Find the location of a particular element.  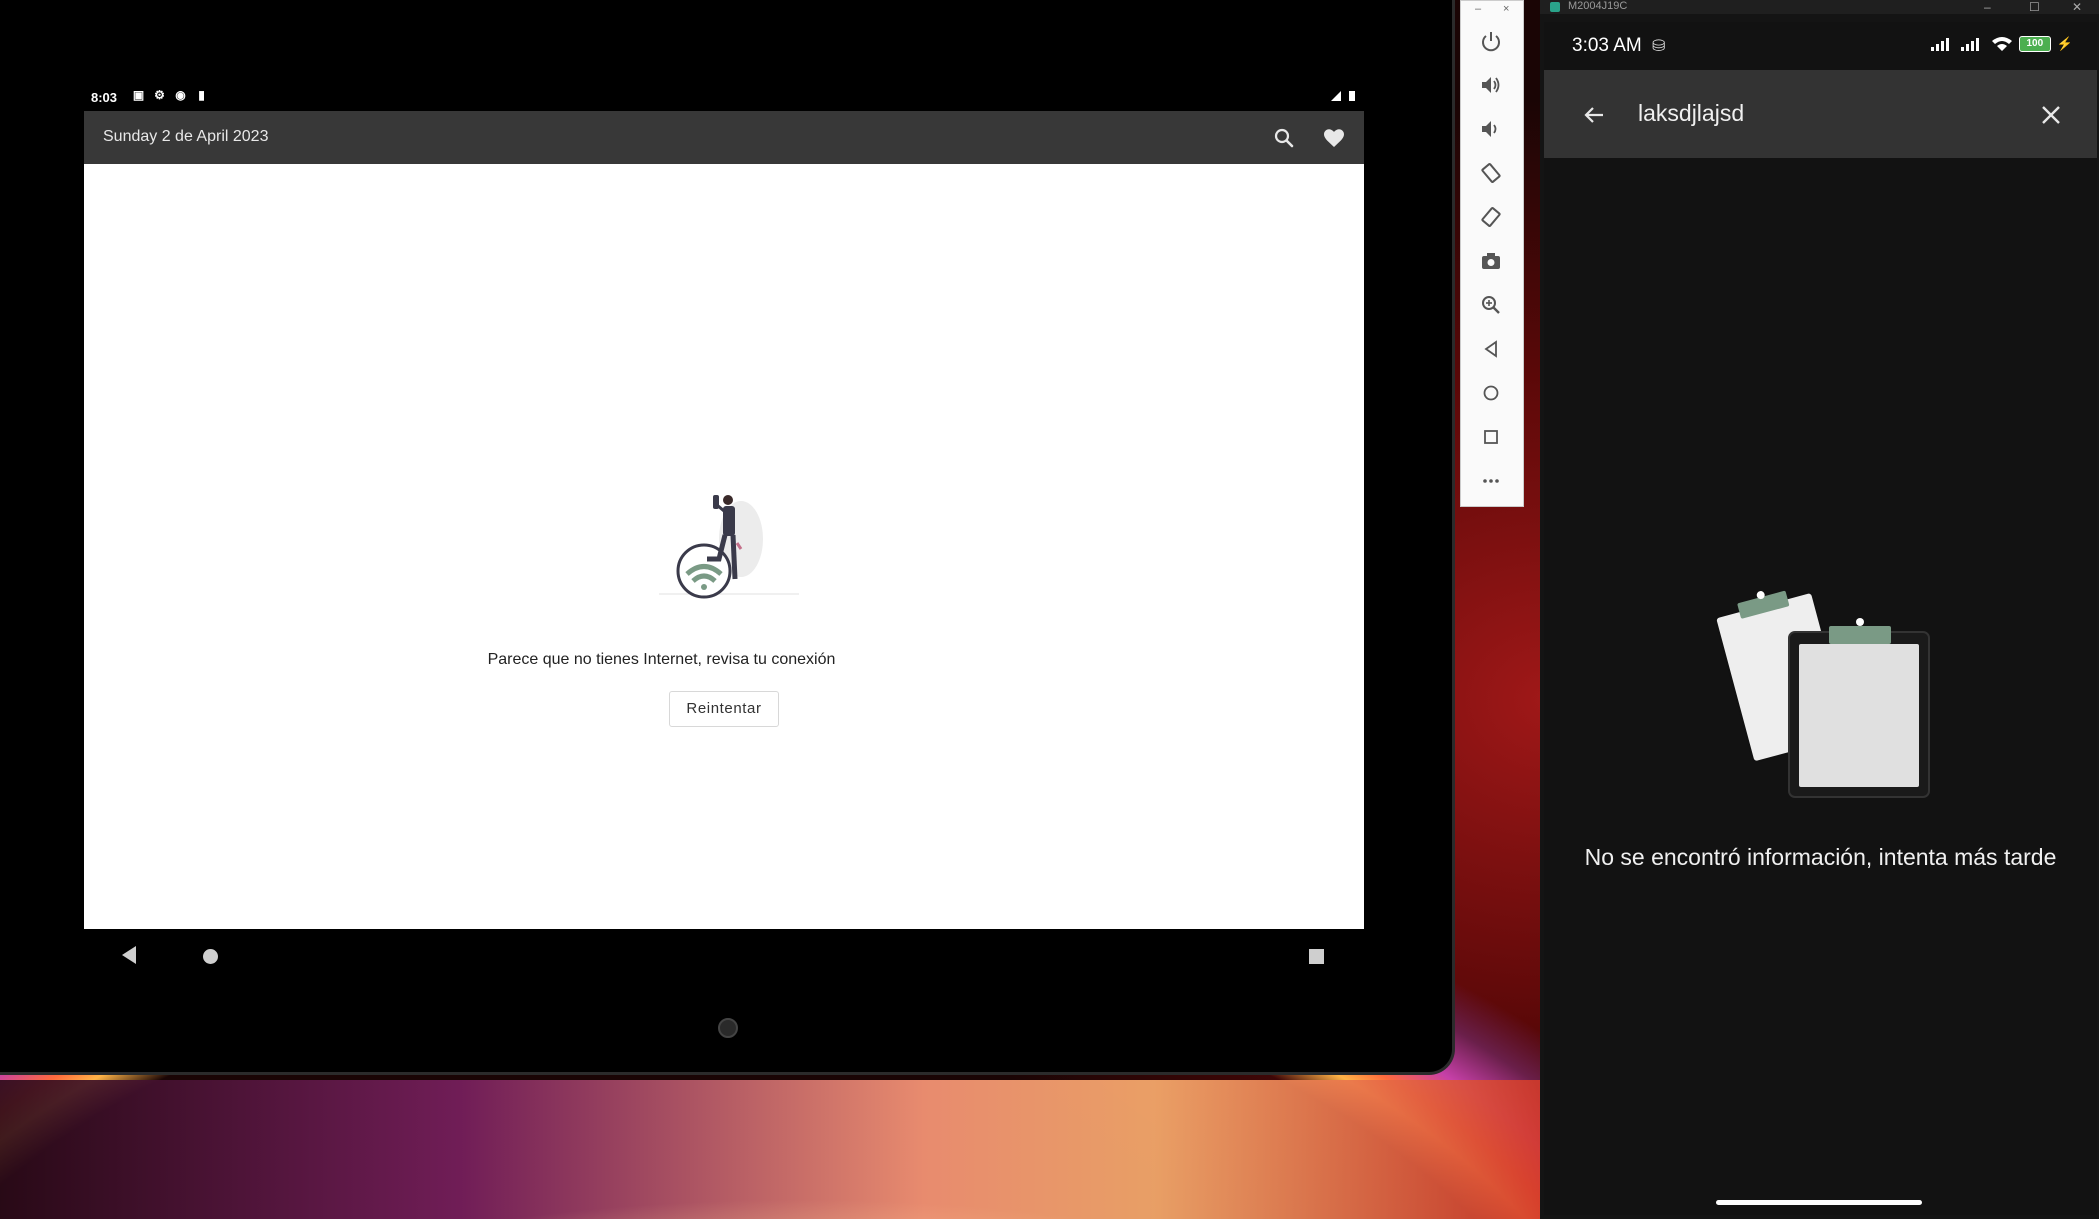

tablet-status-time: 8:03 is located at coordinates (104, 97).